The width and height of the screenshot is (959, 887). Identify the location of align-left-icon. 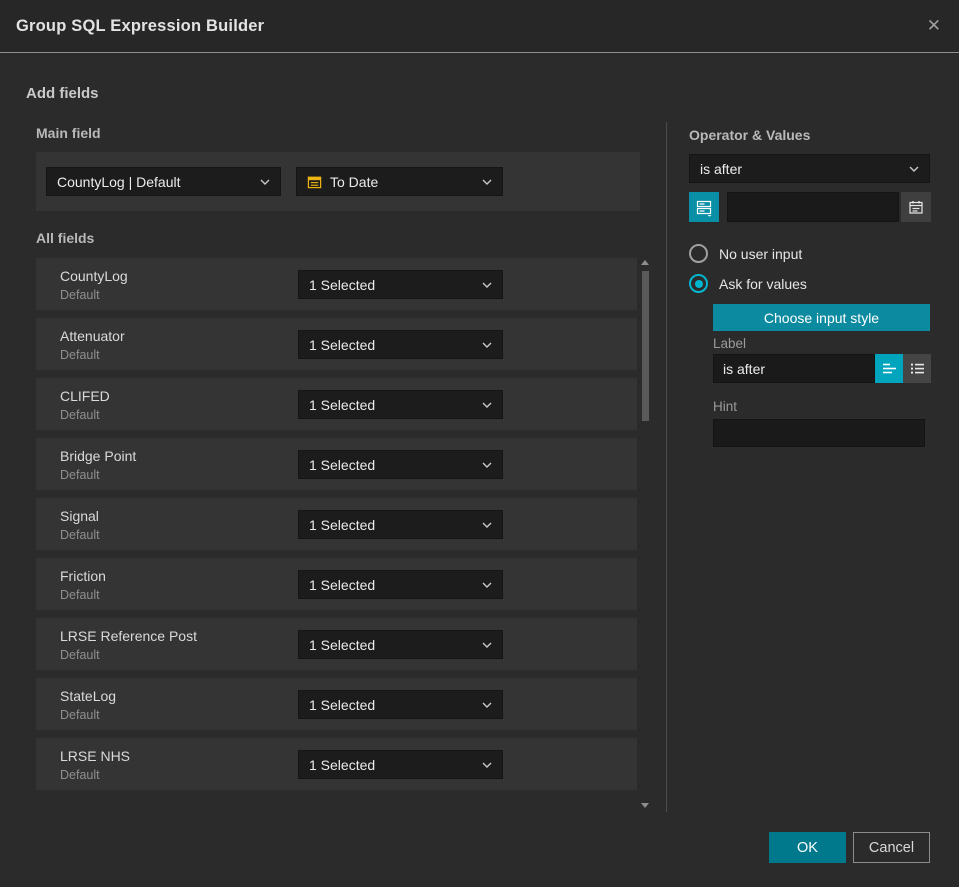
(889, 368).